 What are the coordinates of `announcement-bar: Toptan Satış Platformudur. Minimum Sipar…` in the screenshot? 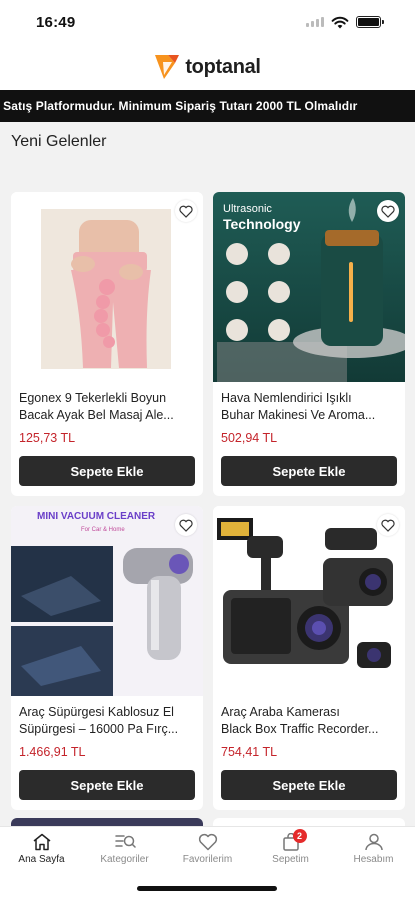 It's located at (207, 106).